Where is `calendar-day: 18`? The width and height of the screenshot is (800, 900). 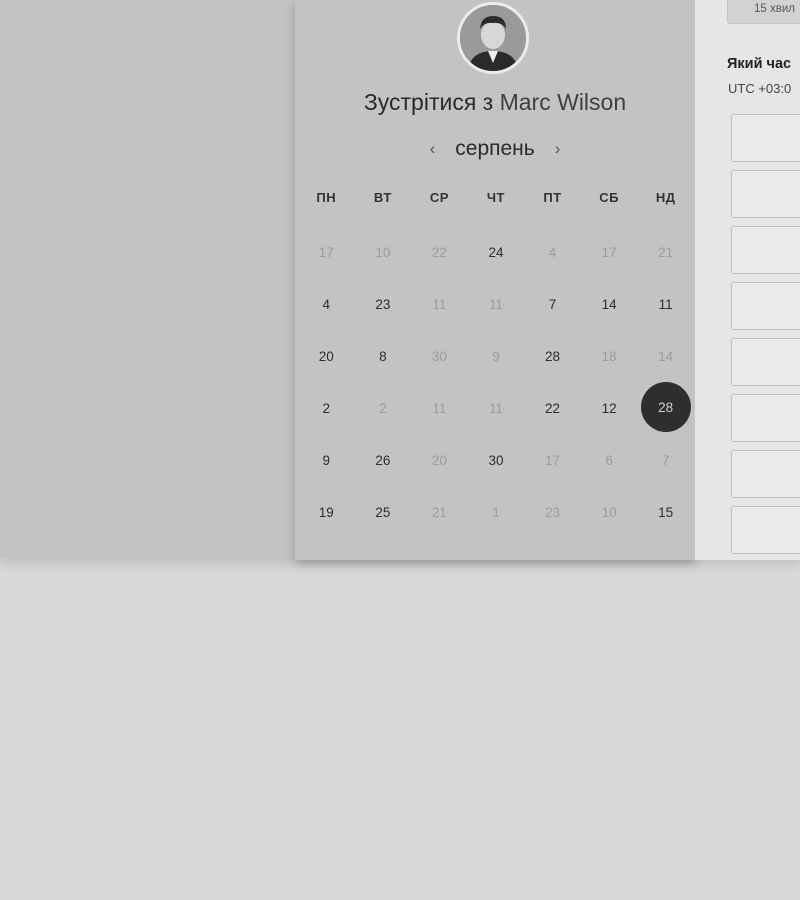
calendar-day: 18 is located at coordinates (609, 356).